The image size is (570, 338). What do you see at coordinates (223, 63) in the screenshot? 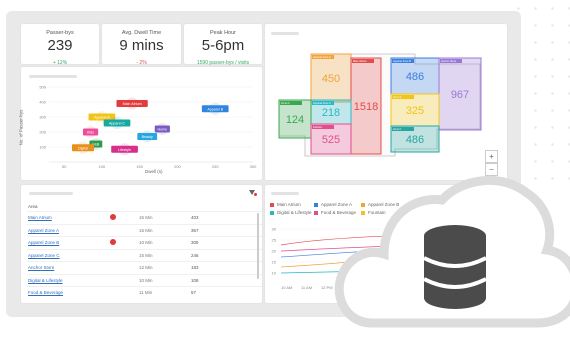
I see `kpi-delta: 1590 passer-bys / visits` at bounding box center [223, 63].